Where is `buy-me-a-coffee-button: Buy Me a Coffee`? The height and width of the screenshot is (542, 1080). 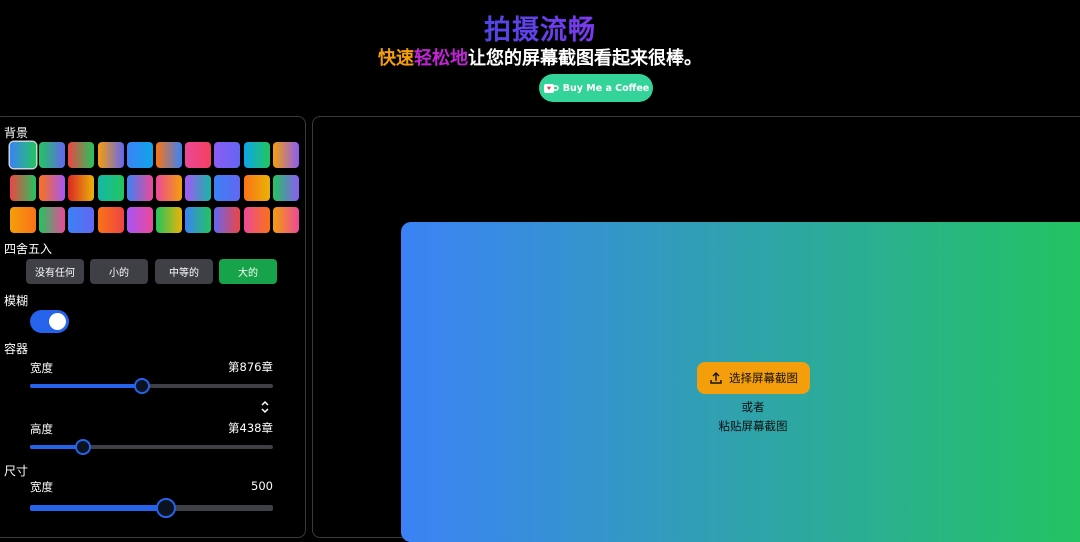 buy-me-a-coffee-button: Buy Me a Coffee is located at coordinates (596, 88).